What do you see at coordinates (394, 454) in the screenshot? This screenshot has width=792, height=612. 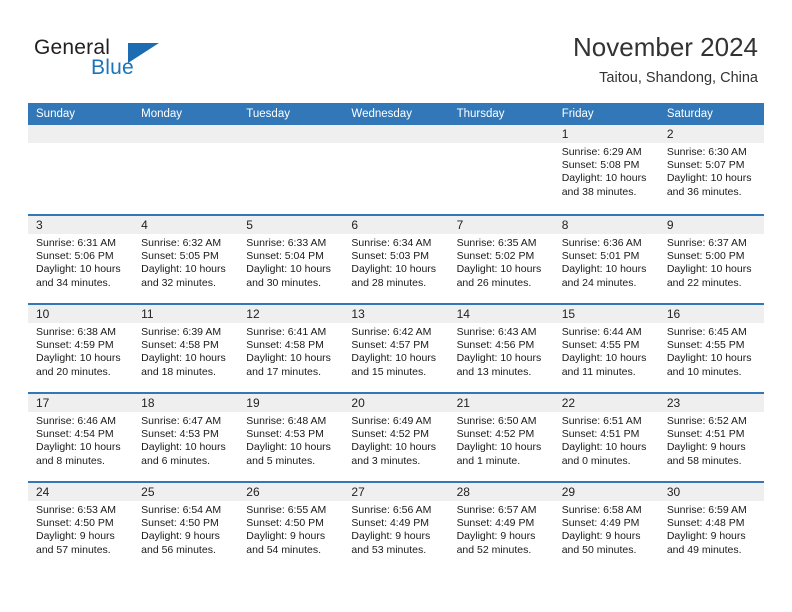 I see `daylight-text: Daylight: 10 hours and 3 minutes.` at bounding box center [394, 454].